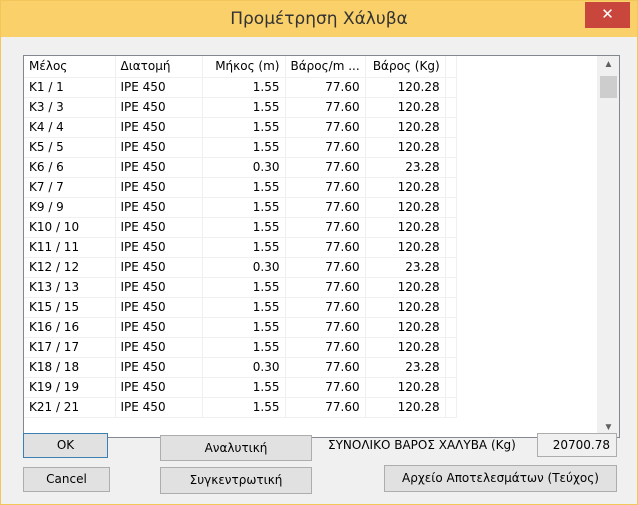  Describe the element at coordinates (70, 327) in the screenshot. I see `cell-member: K16 / 16` at that location.